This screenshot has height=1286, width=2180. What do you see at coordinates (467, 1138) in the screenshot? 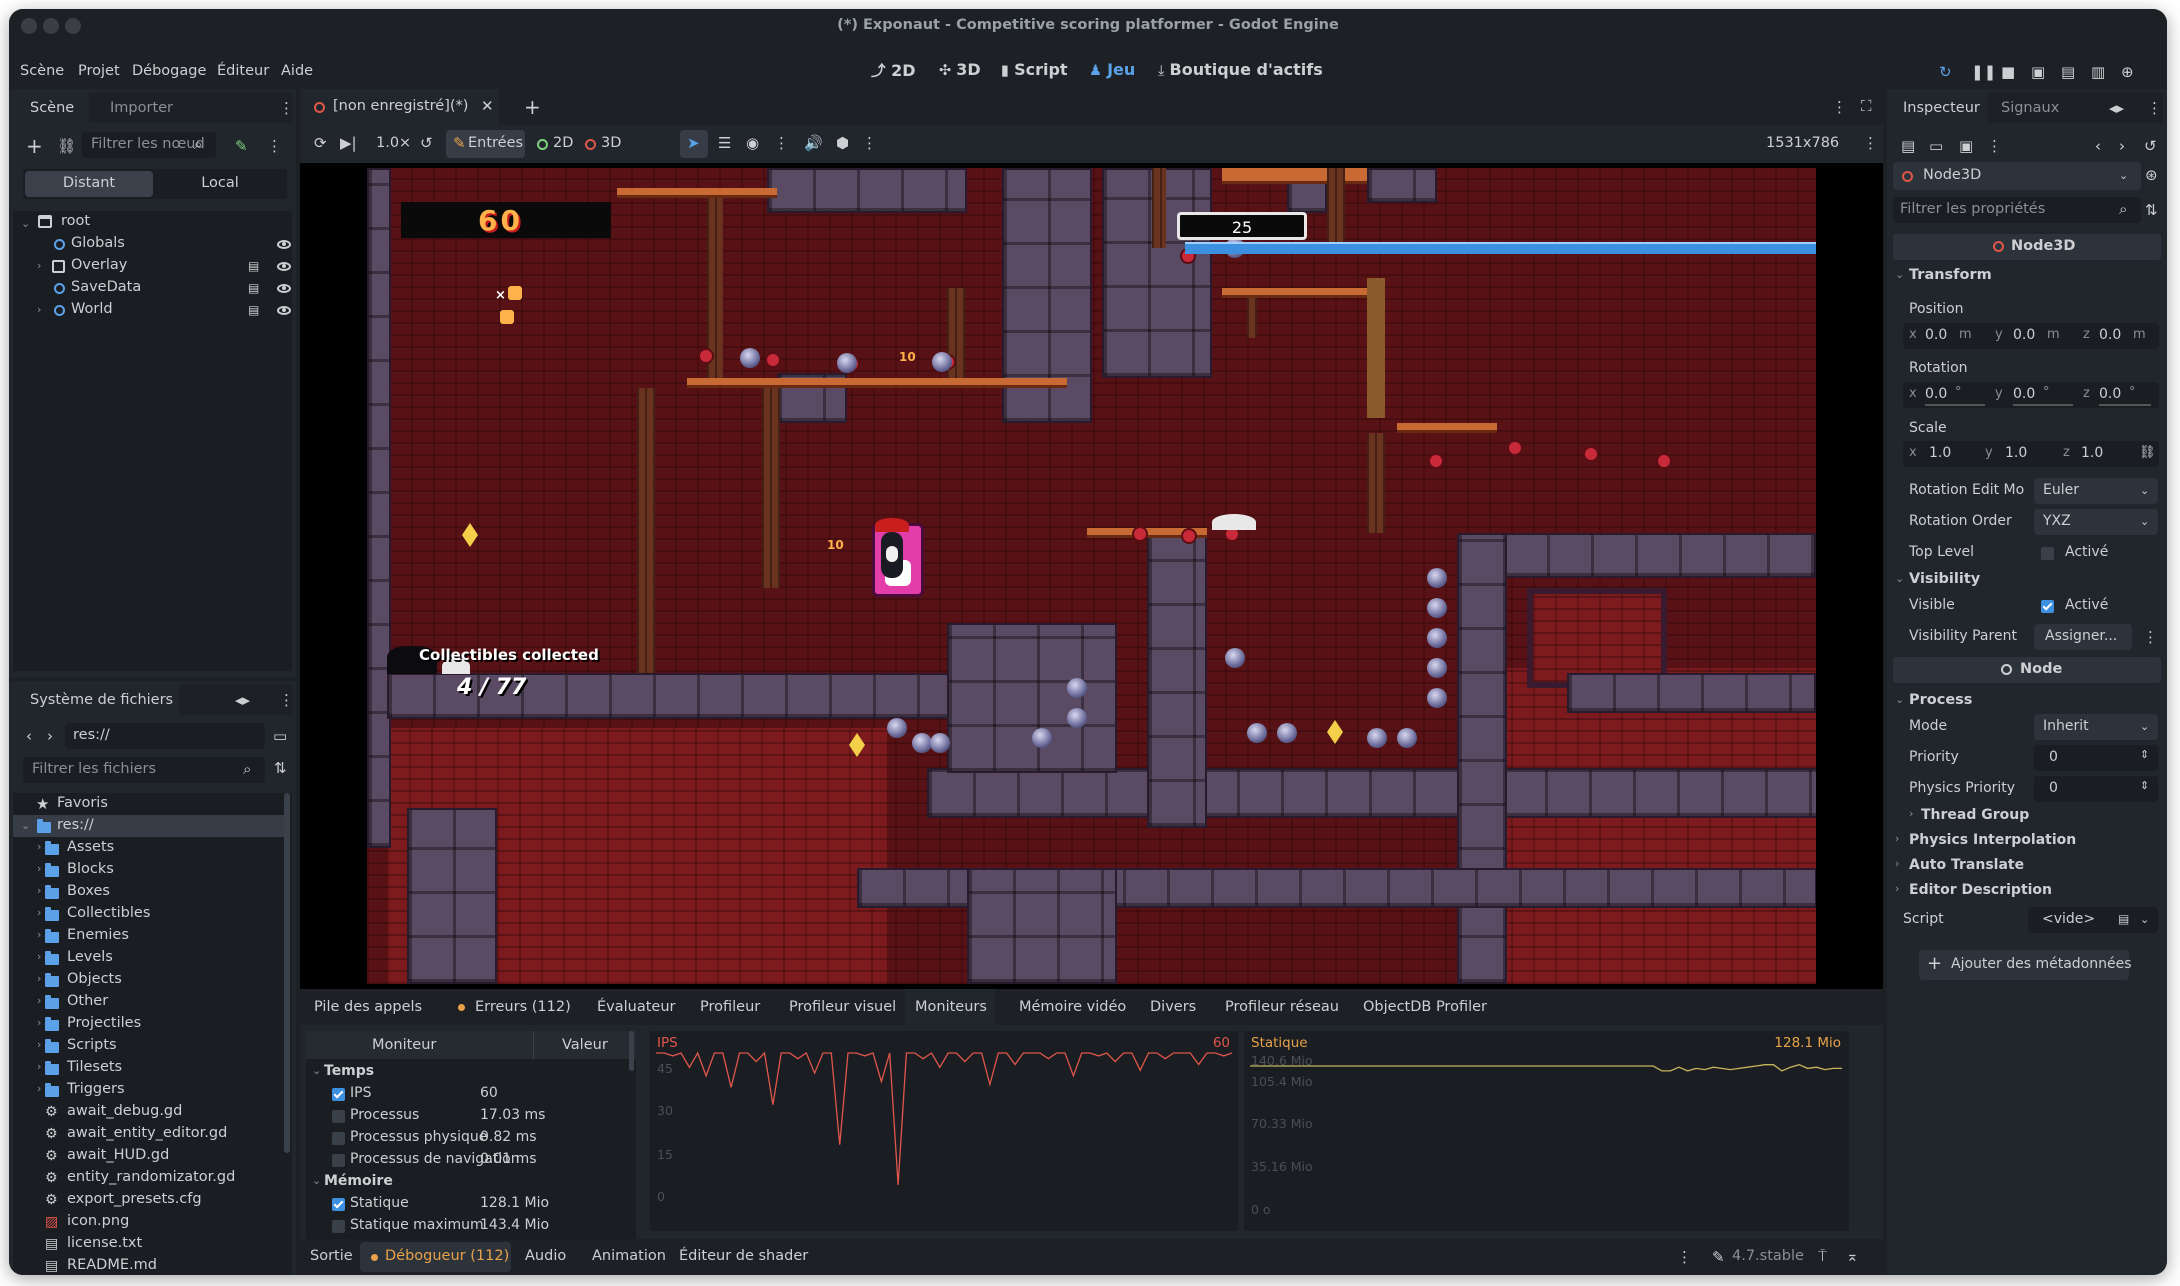
I see `monitor-item: Processus physique 0.82 ms` at bounding box center [467, 1138].